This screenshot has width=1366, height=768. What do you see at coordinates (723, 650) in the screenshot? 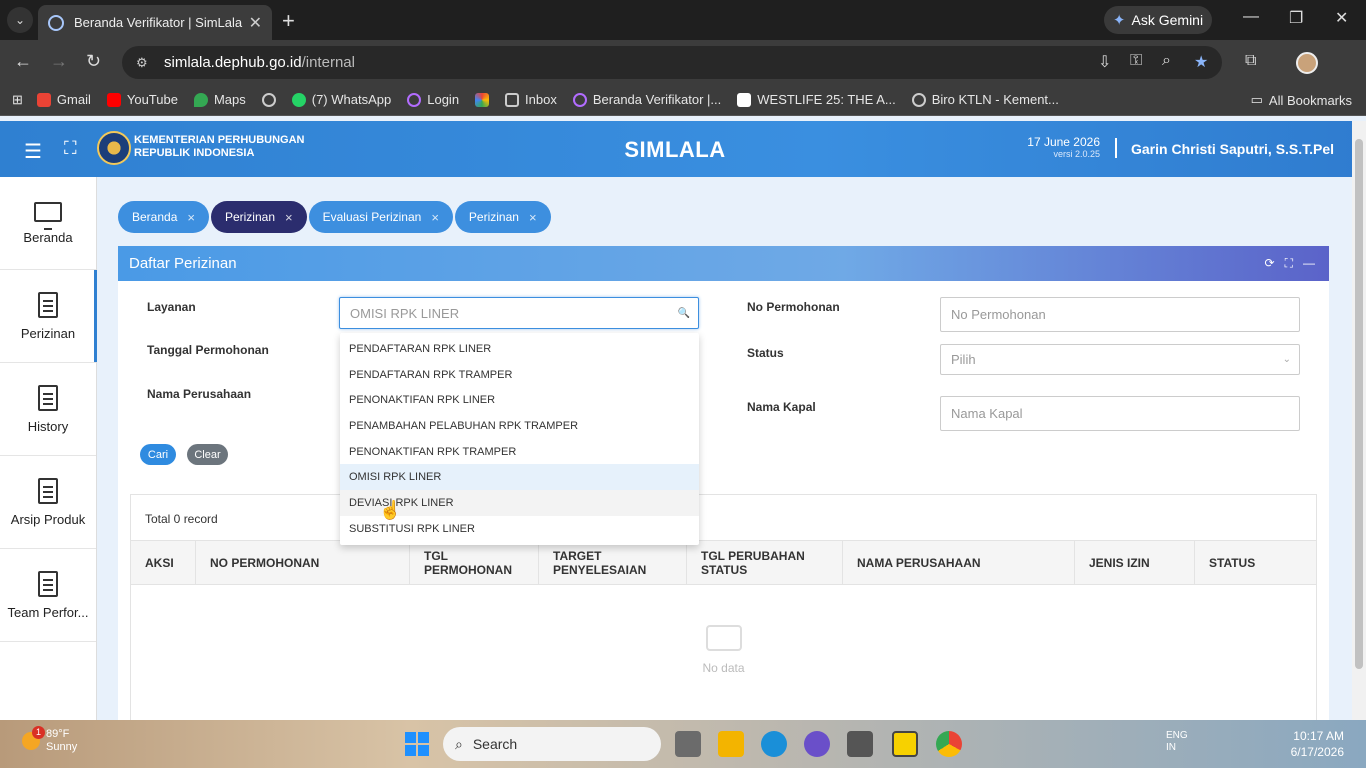
I see `empty-state: No data` at bounding box center [723, 650].